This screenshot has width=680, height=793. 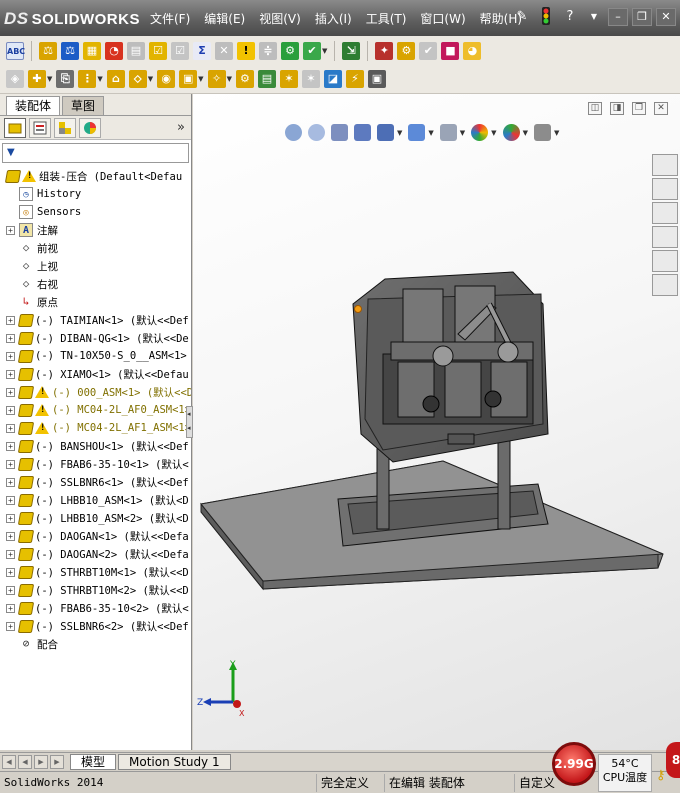 I want to click on tree-node: ⊘ 配合, so click(x=95, y=644).